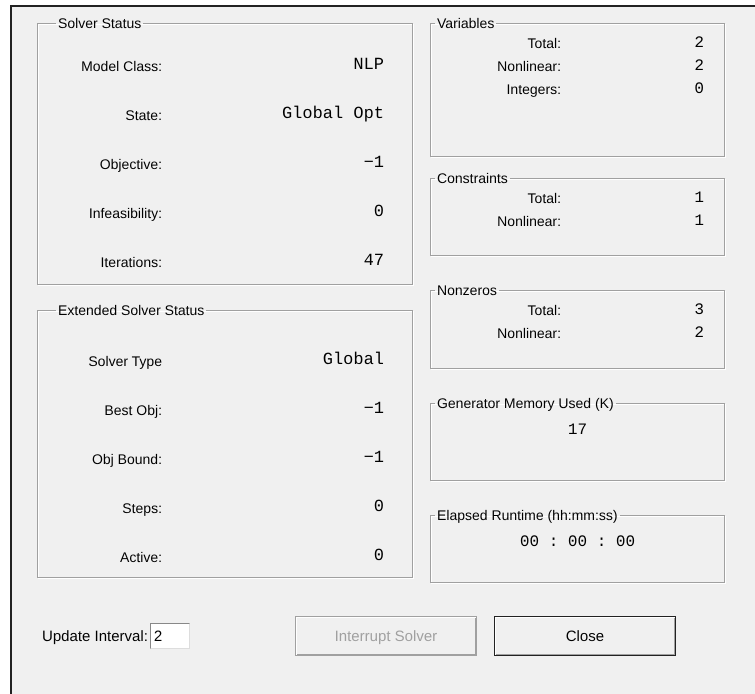  I want to click on field-label: Integers:, so click(533, 88).